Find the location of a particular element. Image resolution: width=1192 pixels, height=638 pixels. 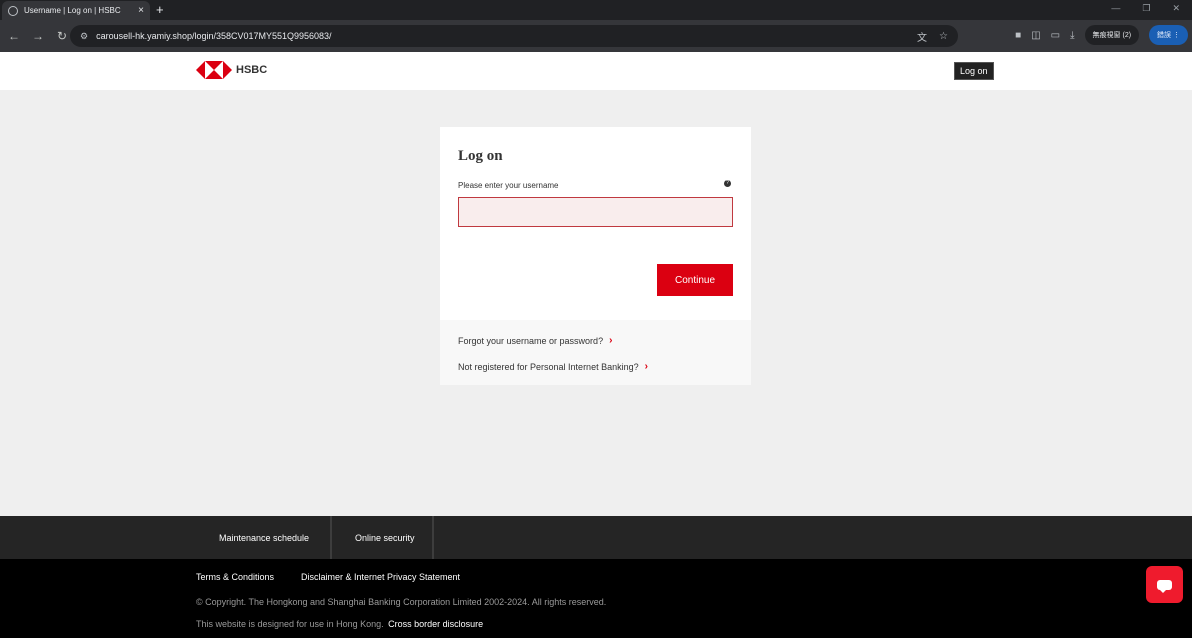

toolbar-right: ■ ◫ ▭ ⤓ 無痕視窗 (2) 錯誤 ⋮ is located at coordinates (1101, 35).